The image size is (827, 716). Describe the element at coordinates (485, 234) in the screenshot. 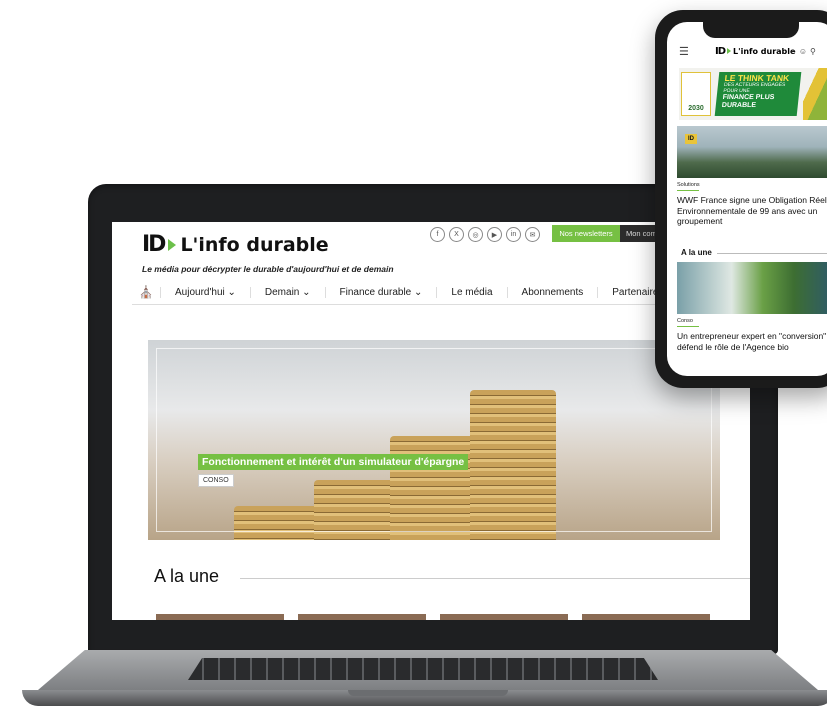

I see `social-links: f X ◎ ▶ in ✉` at that location.